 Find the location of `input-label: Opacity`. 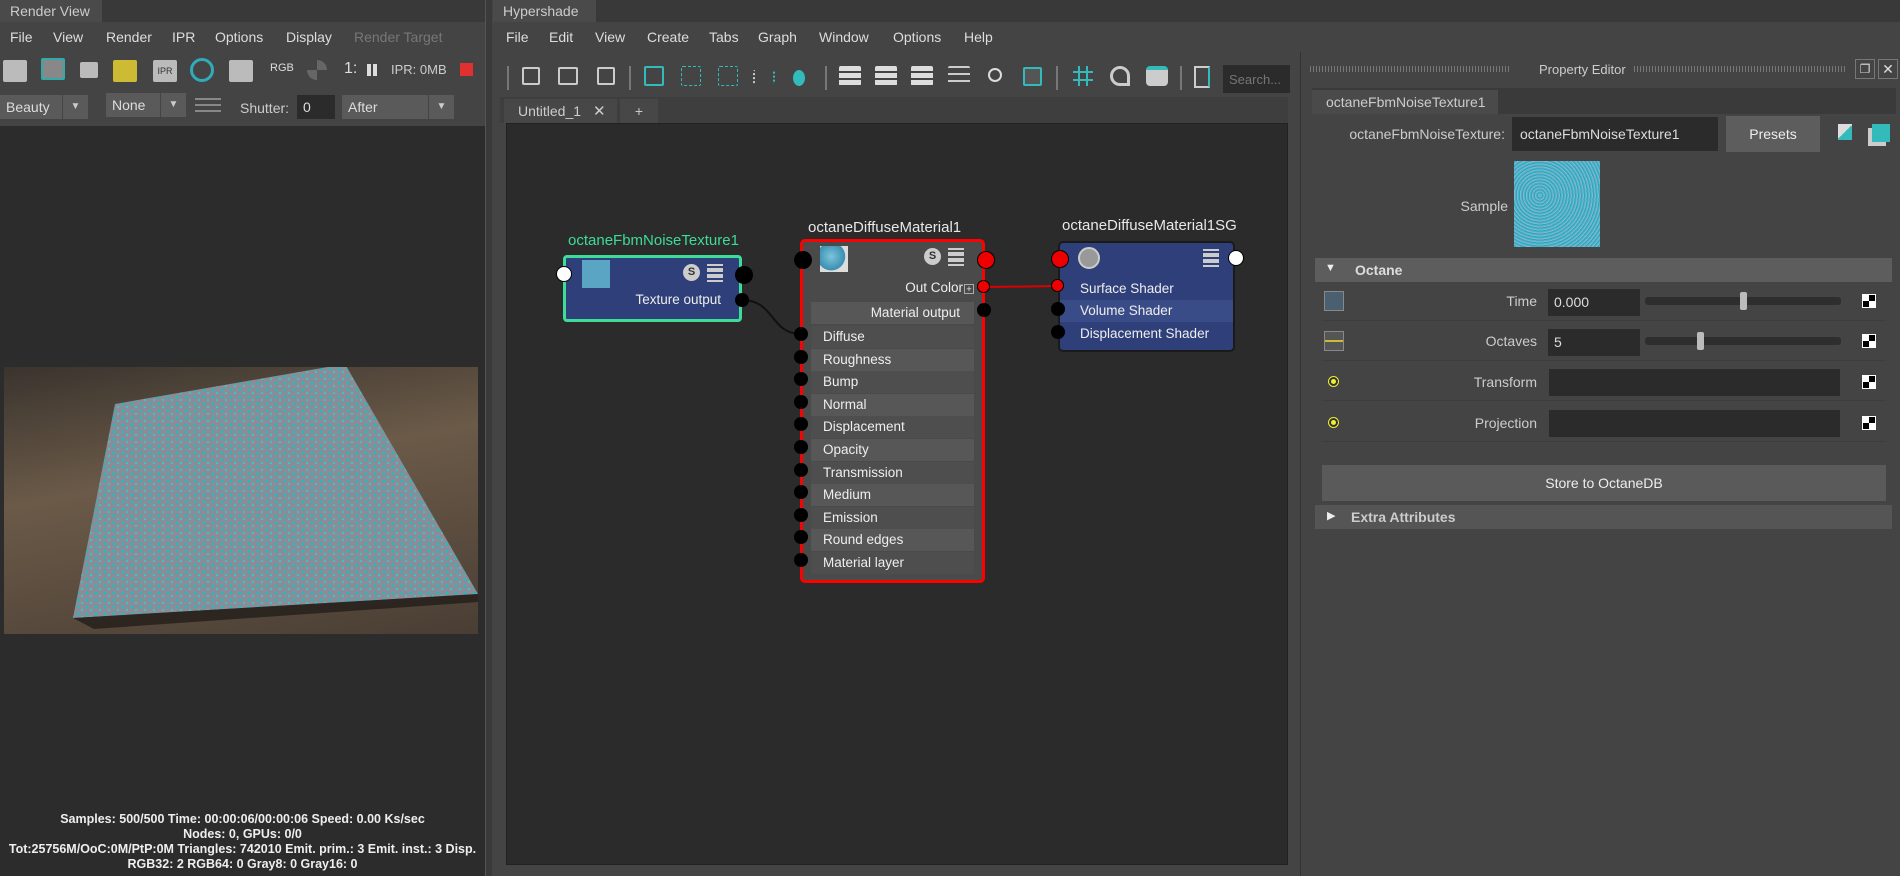

input-label: Opacity is located at coordinates (846, 449).